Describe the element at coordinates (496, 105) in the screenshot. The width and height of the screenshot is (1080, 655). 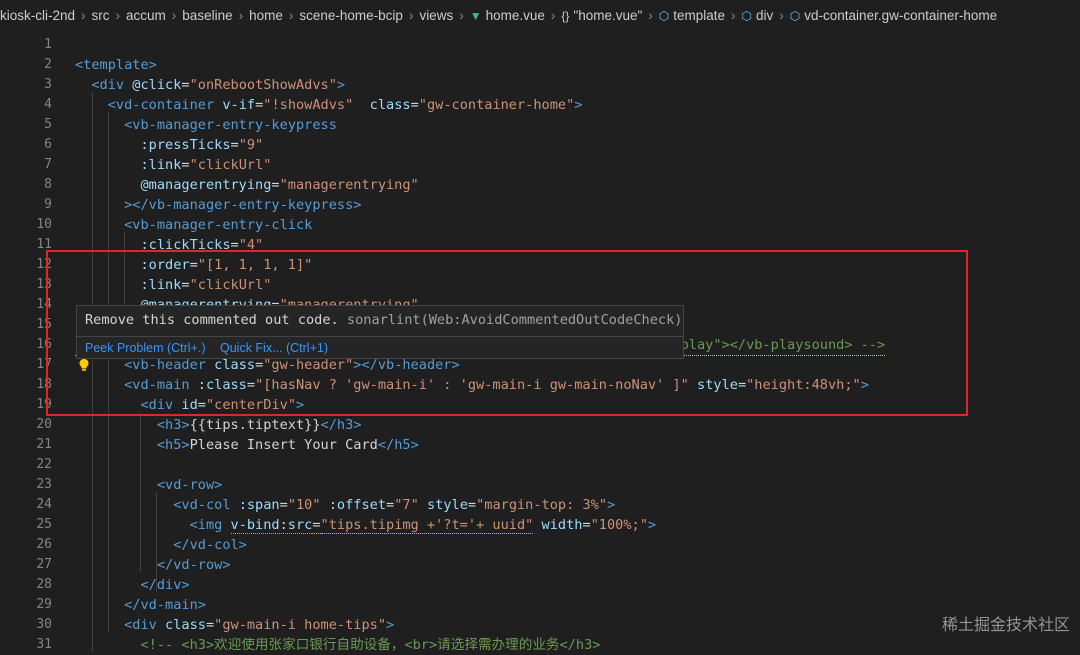
I see `code-token: "gw-container-home"` at that location.